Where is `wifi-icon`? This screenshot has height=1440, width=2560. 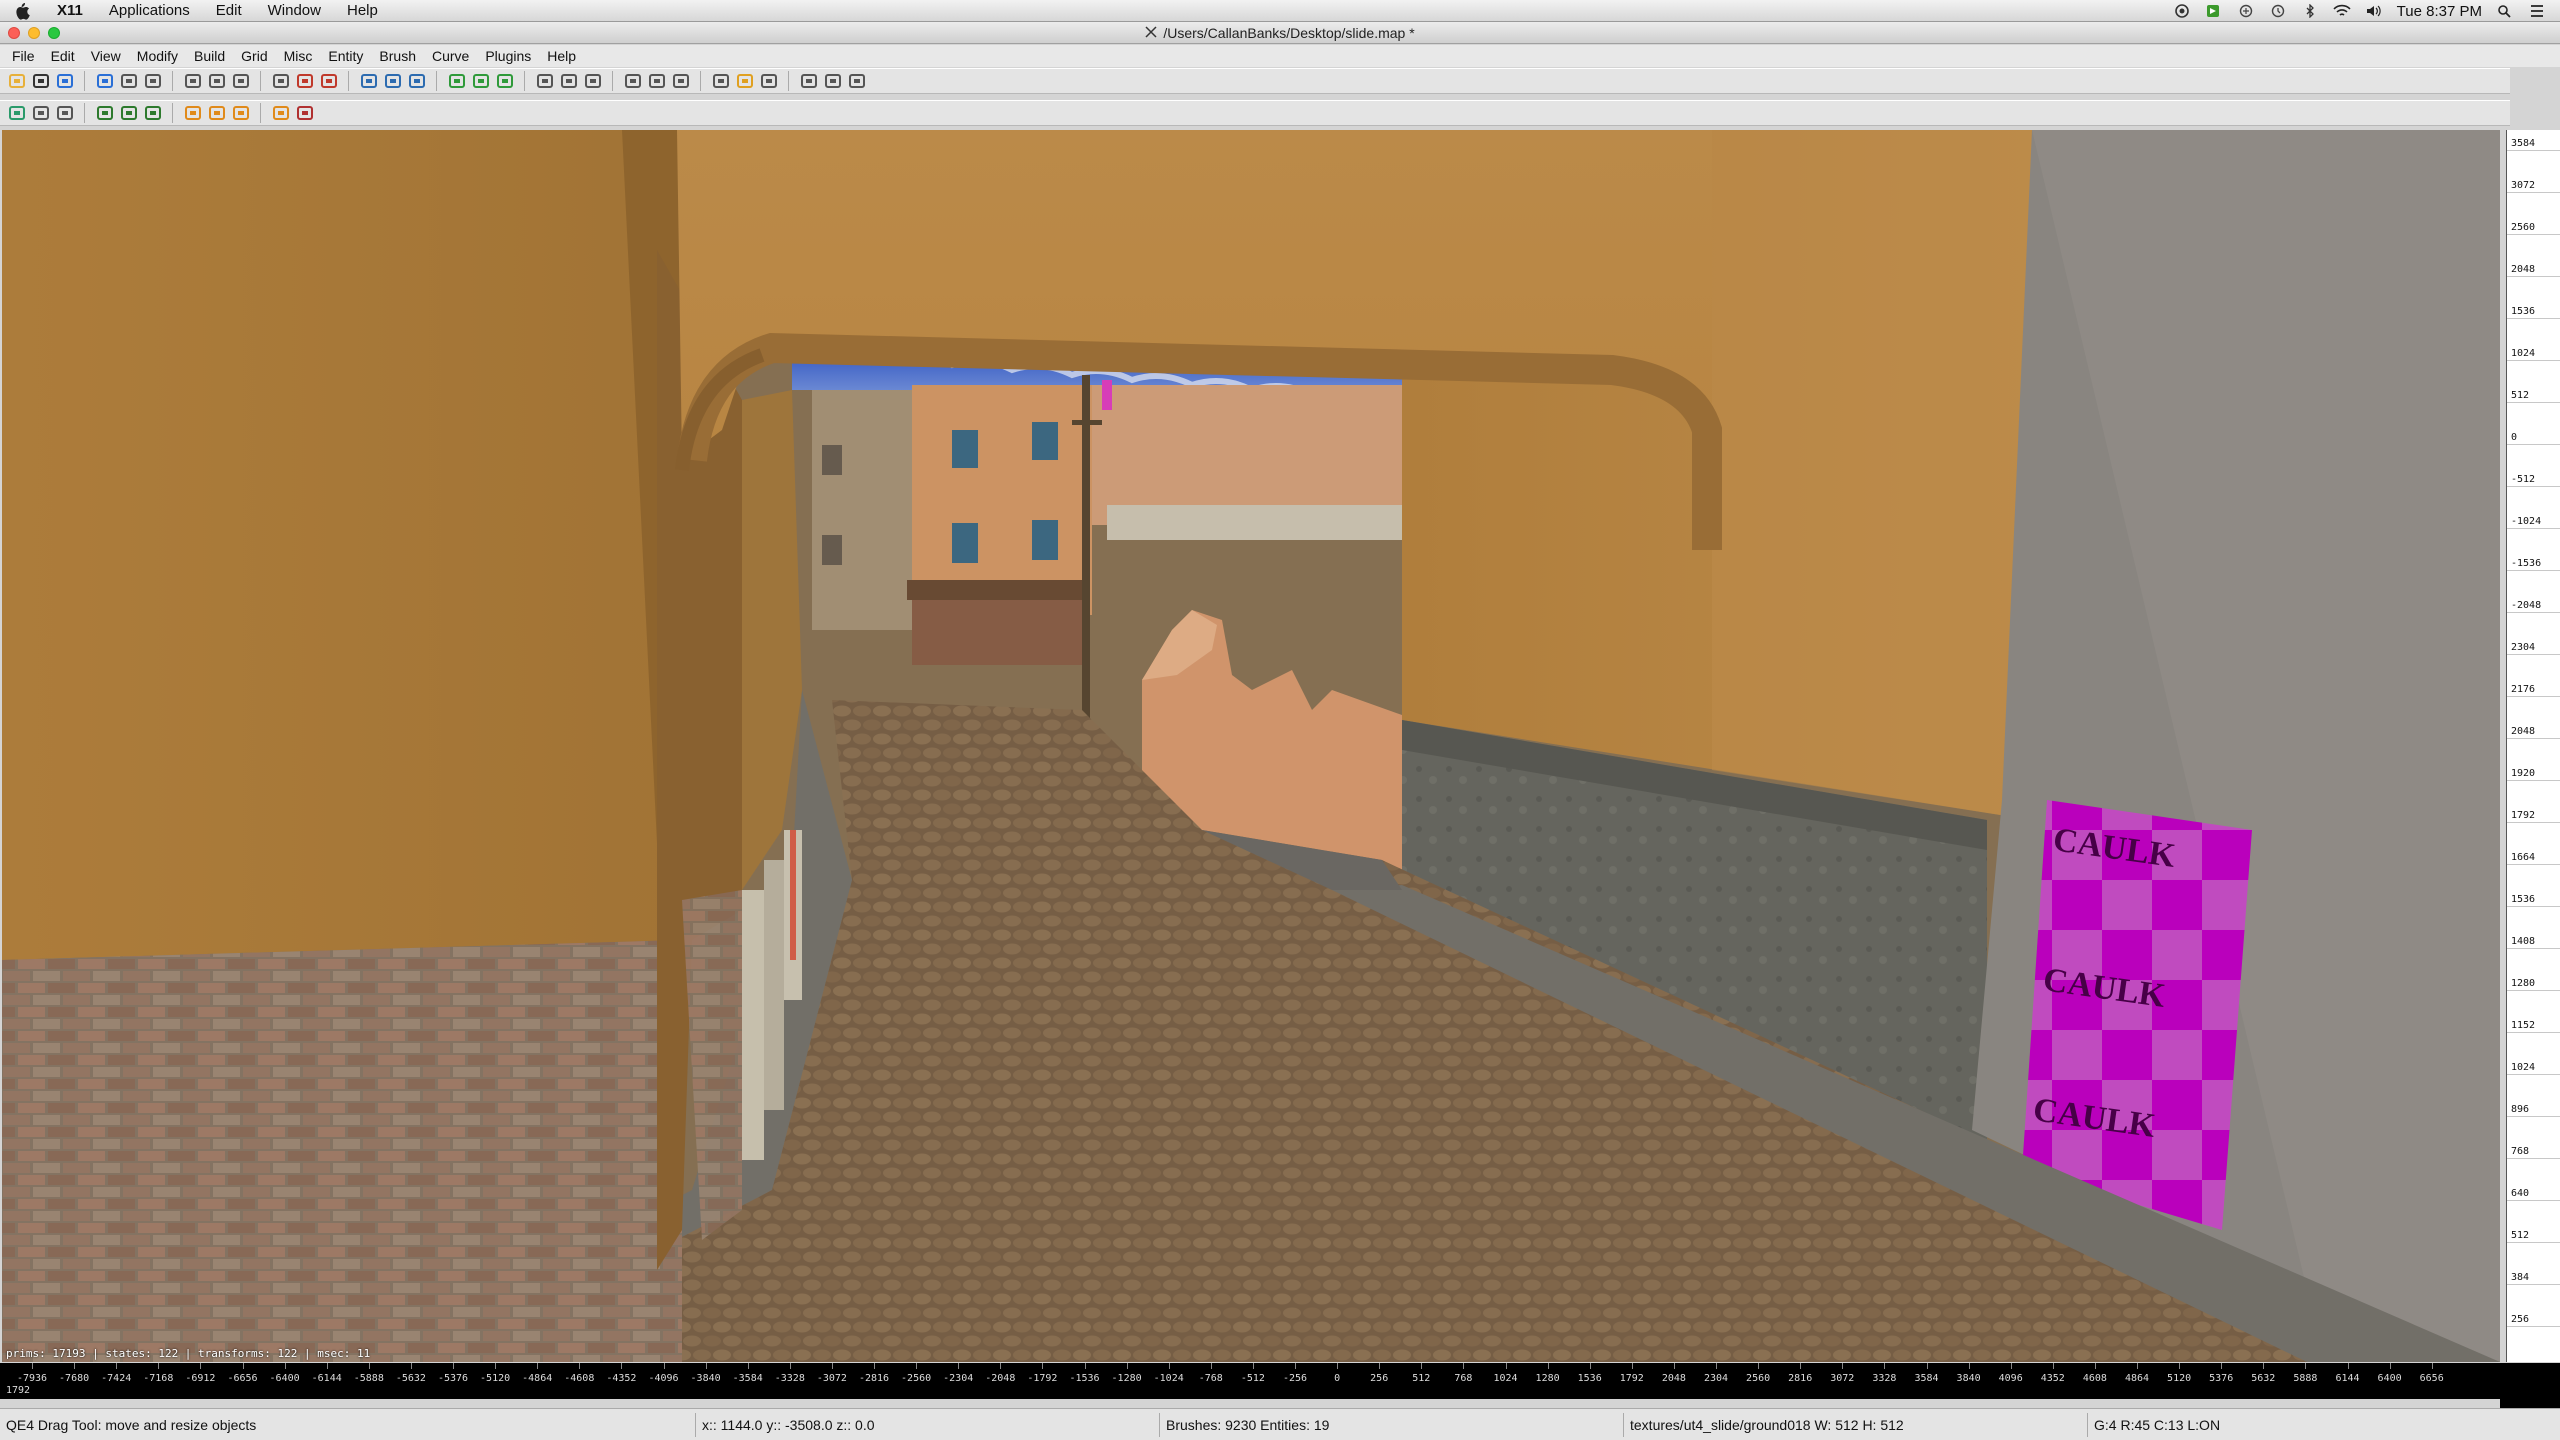 wifi-icon is located at coordinates (2342, 11).